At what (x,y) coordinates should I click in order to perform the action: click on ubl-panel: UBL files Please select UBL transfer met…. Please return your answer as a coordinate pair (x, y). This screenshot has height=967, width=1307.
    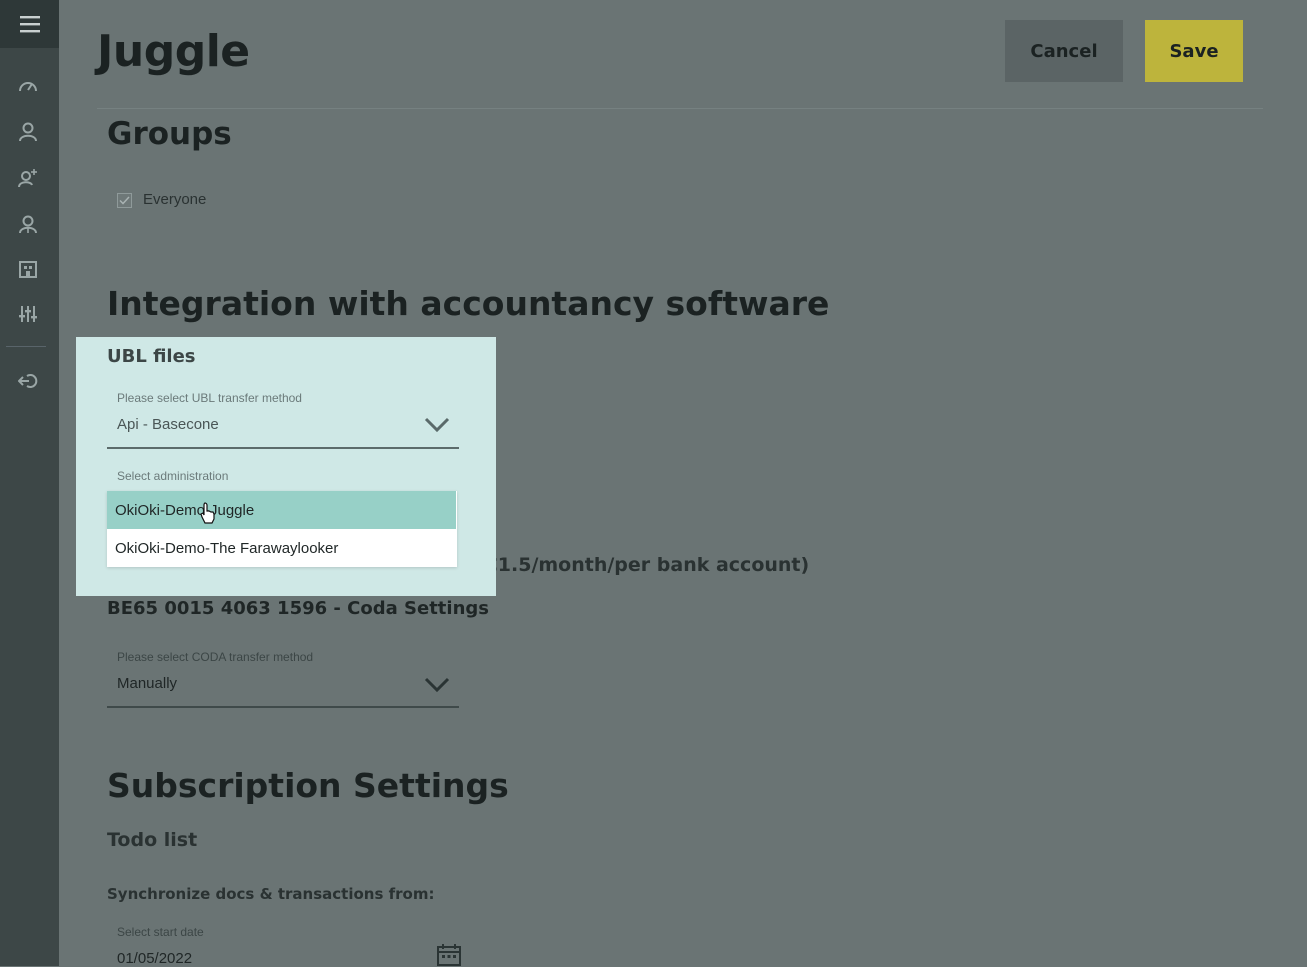
    Looking at the image, I should click on (286, 466).